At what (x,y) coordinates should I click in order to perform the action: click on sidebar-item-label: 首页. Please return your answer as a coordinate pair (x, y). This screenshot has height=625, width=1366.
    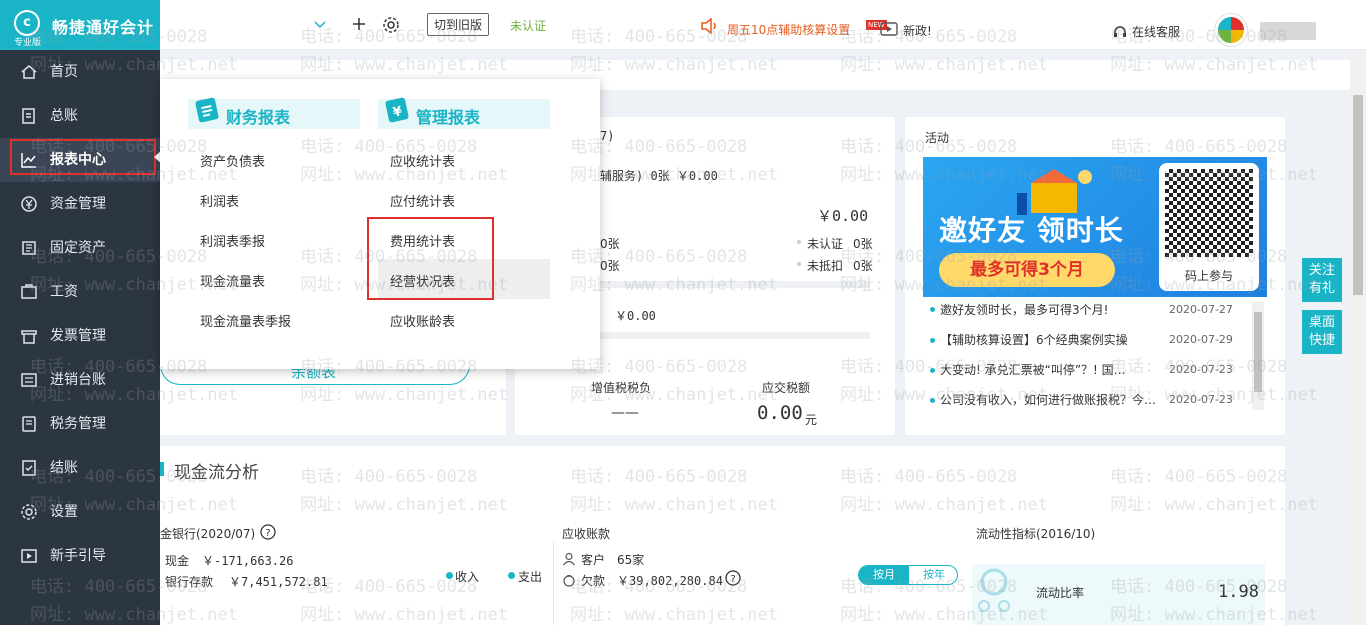
    Looking at the image, I should click on (64, 72).